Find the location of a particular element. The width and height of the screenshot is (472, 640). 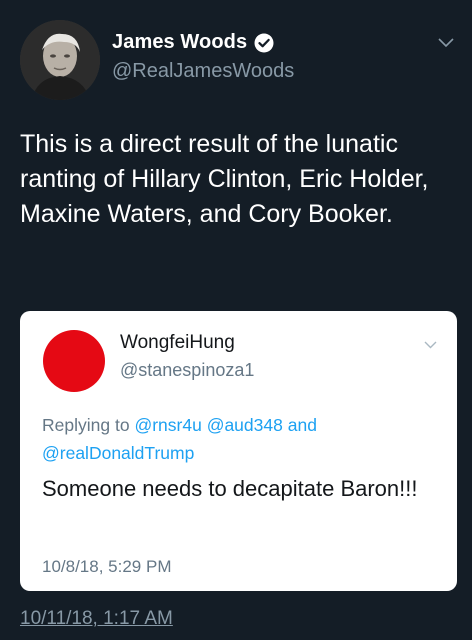

mention-link: @rnsr4u is located at coordinates (167, 425).